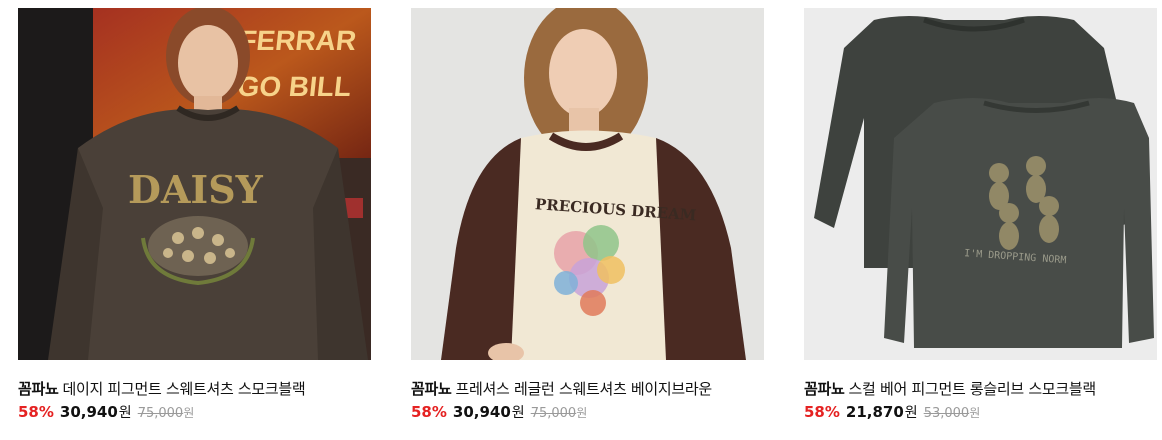 This screenshot has height=440, width=1162. I want to click on price-row: 58% 21,870원 53,000원, so click(980, 413).